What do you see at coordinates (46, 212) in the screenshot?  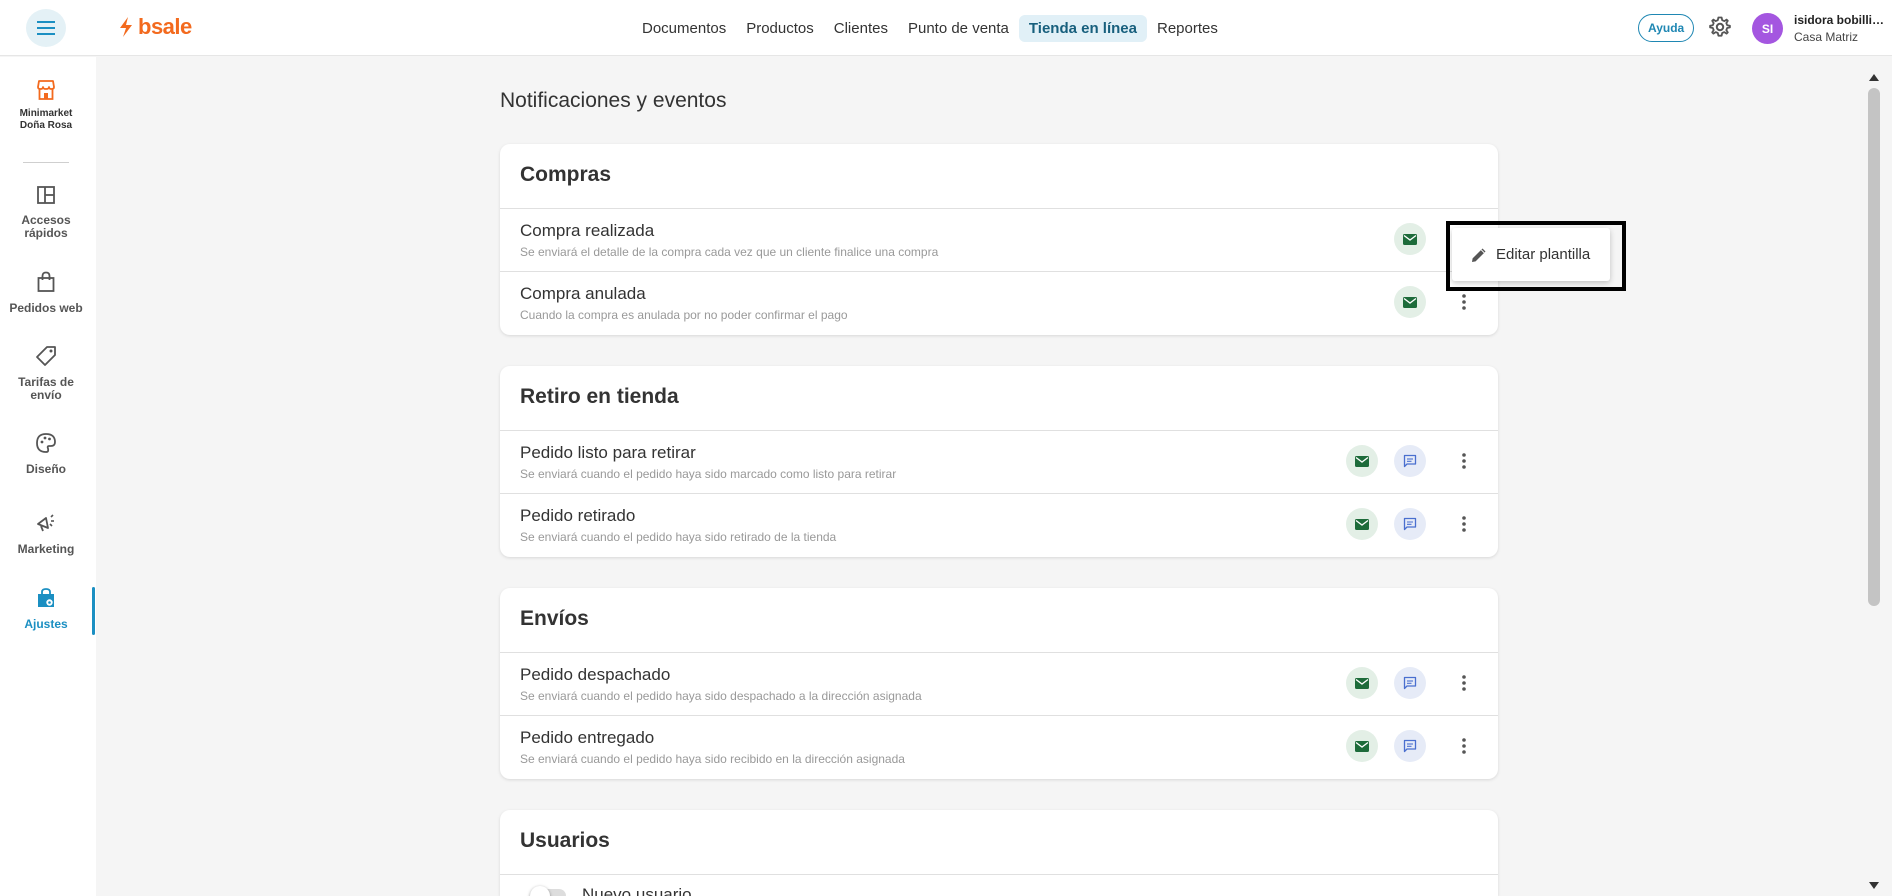 I see `sidebar-item-accesos-rapidos: Accesos rápidos` at bounding box center [46, 212].